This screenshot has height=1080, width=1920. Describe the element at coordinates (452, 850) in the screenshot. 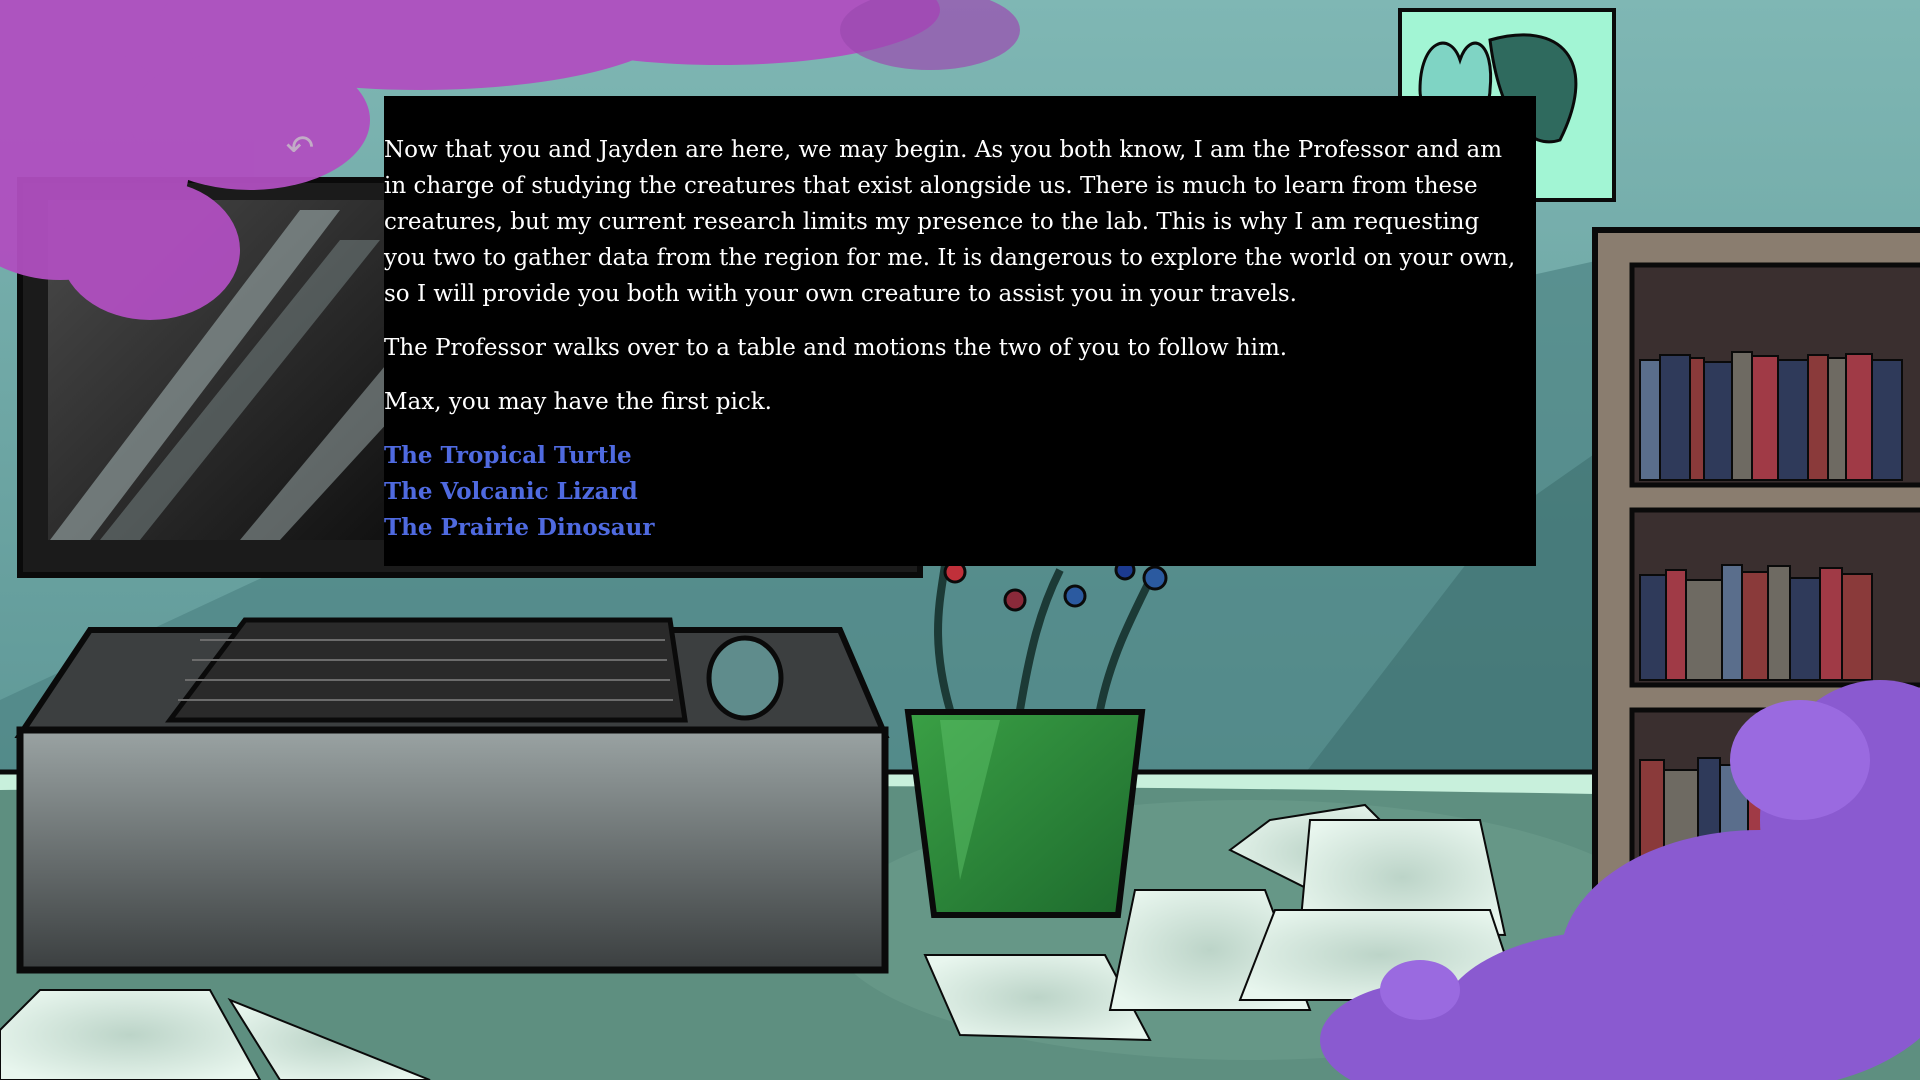

I see `desk-body` at that location.